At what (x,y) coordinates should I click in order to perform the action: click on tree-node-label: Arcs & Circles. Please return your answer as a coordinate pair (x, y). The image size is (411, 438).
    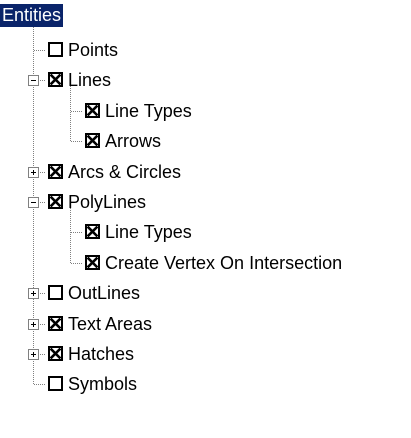
    Looking at the image, I should click on (125, 172).